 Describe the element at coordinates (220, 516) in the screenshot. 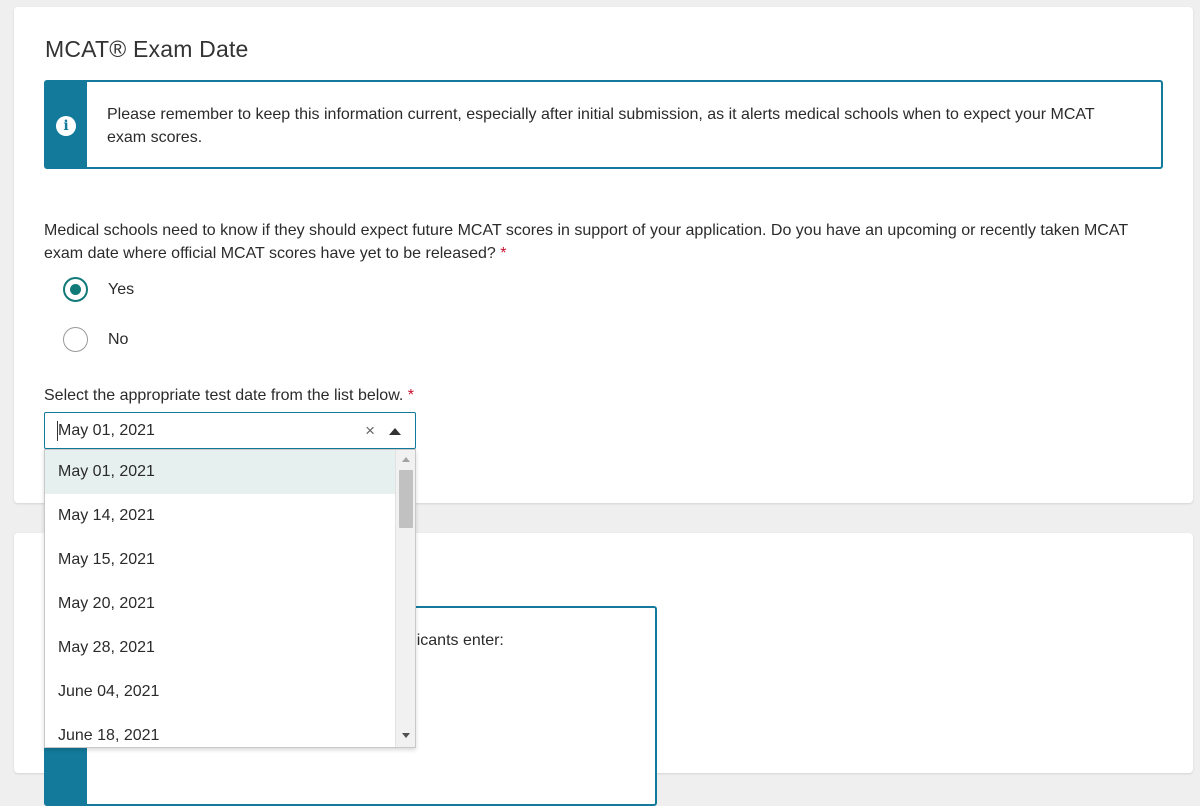

I see `dropdown-option: May 14, 2021` at that location.